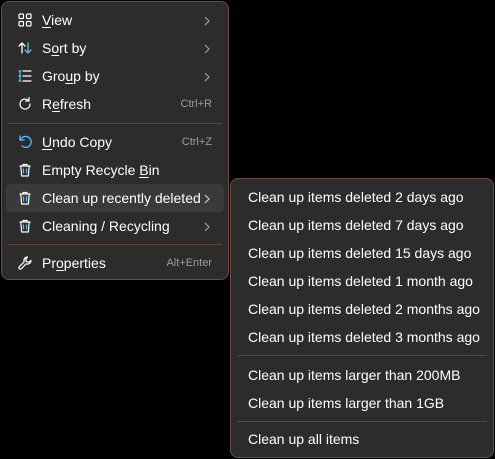  I want to click on menu-item-label: Refresh, so click(67, 104).